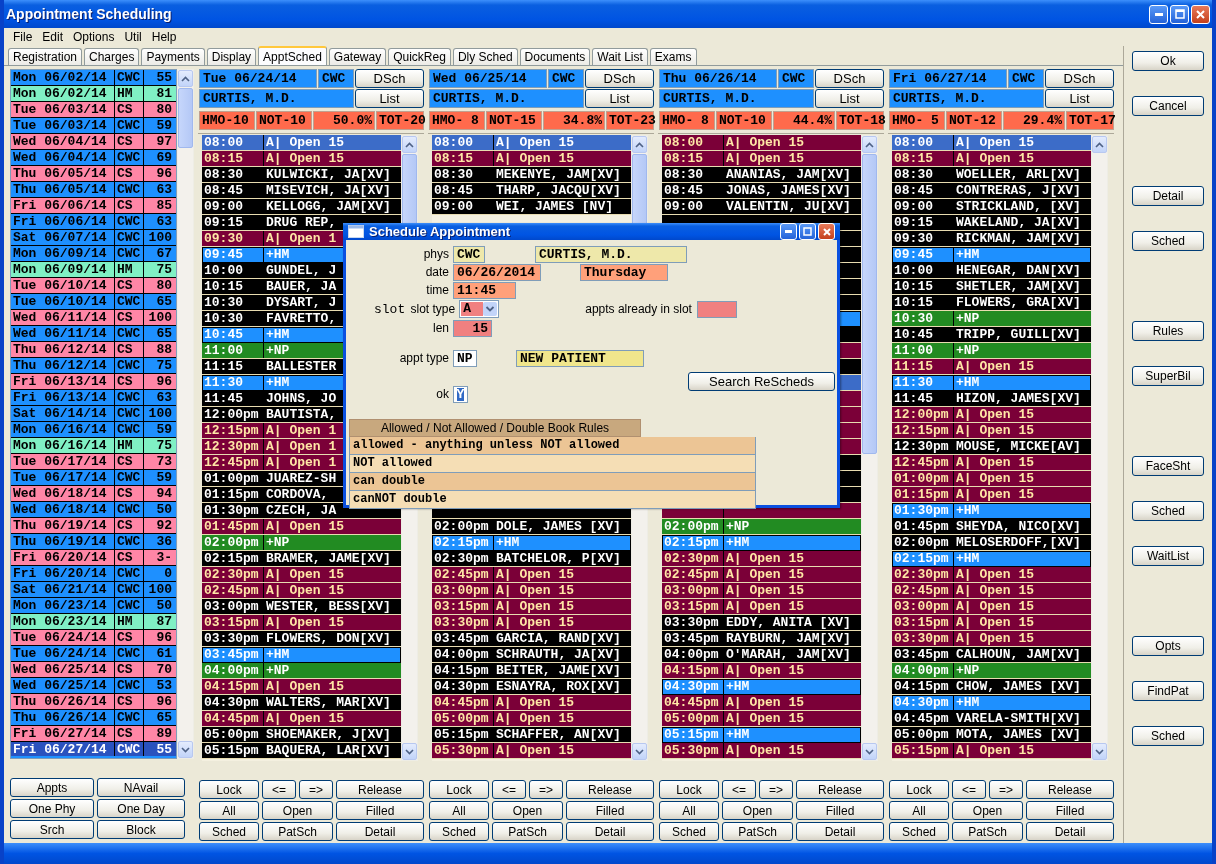  I want to click on slot-count: 69, so click(164, 157).